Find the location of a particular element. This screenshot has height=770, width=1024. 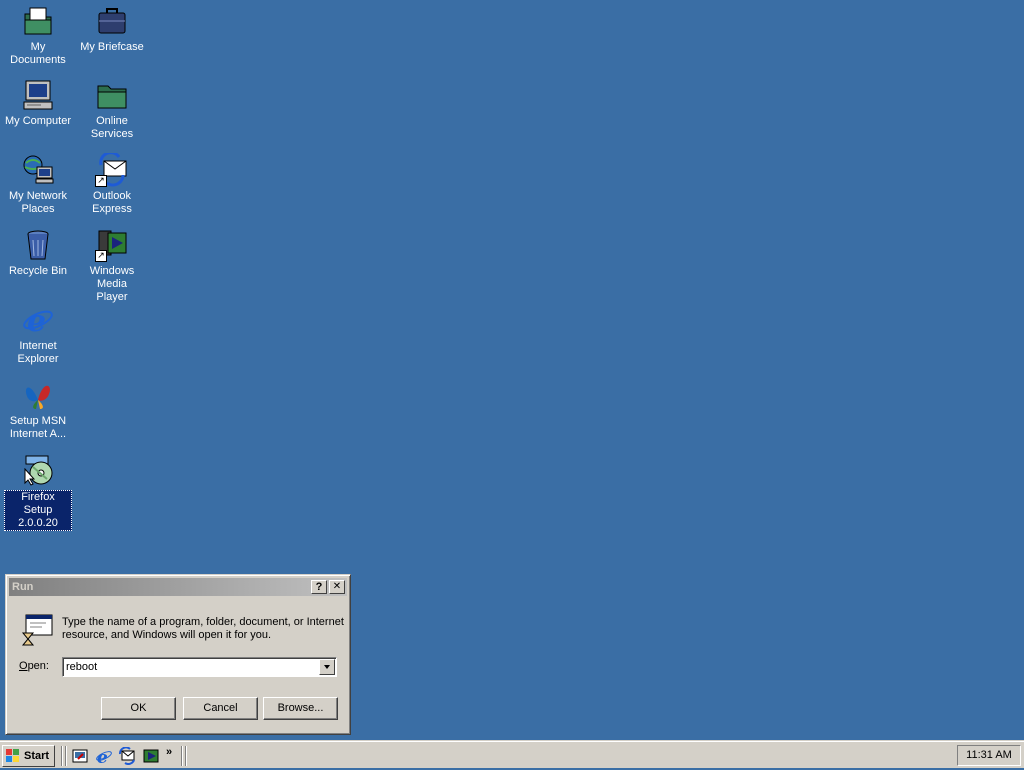

desktop-icon-label: Windows Media Player is located at coordinates (112, 284).